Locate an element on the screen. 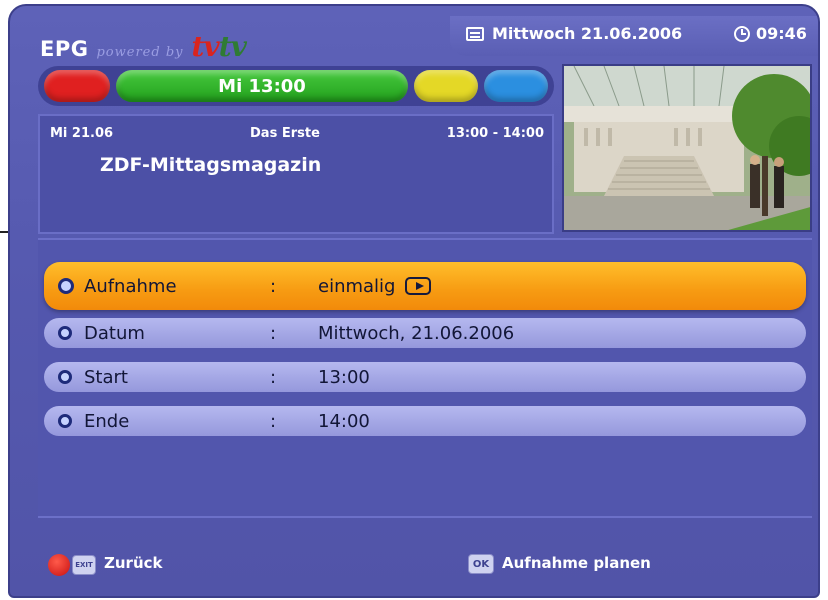 The width and height of the screenshot is (828, 600). green-button: Mi 13:00 is located at coordinates (262, 86).